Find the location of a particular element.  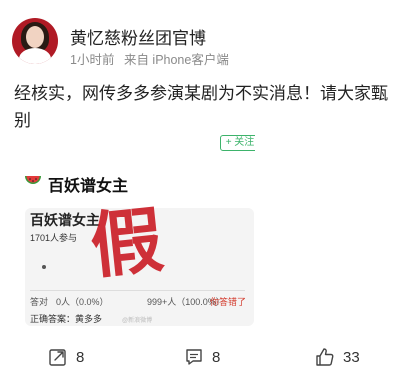

post-header: 黄忆慈粉丝团官博 1小时前 来自 iPhone客户端 is located at coordinates (202, 43).